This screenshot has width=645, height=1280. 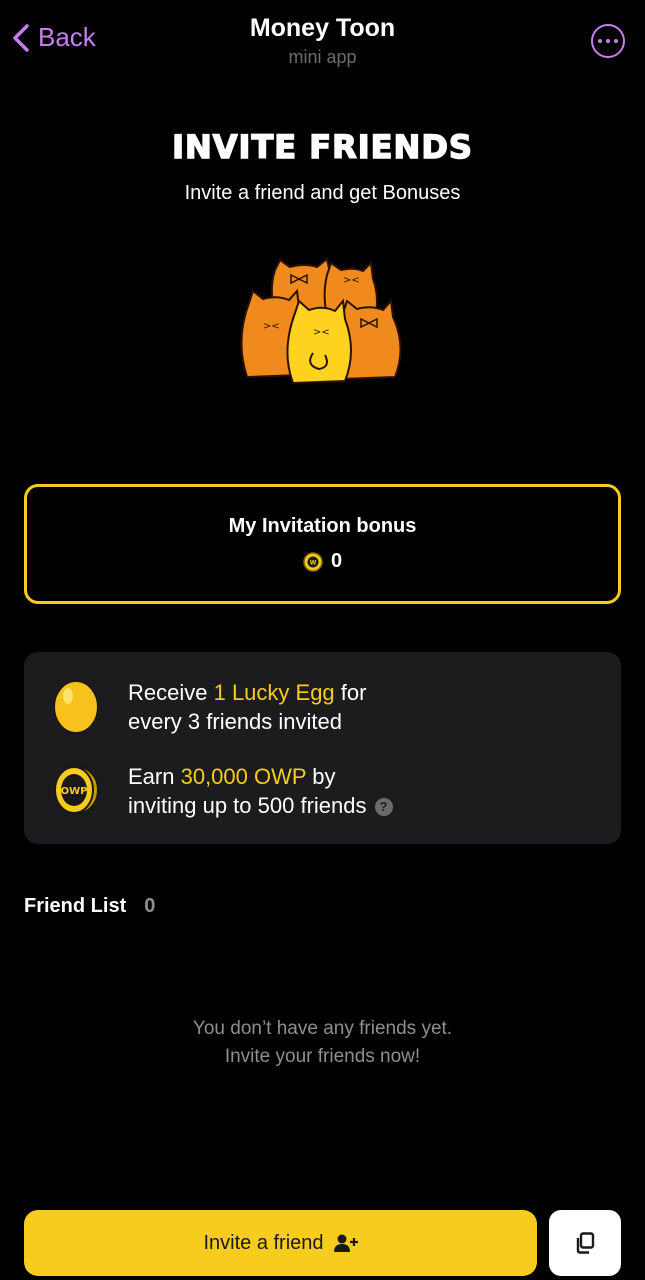 I want to click on empty-line-2: Invite your friends now!, so click(x=322, y=1056).